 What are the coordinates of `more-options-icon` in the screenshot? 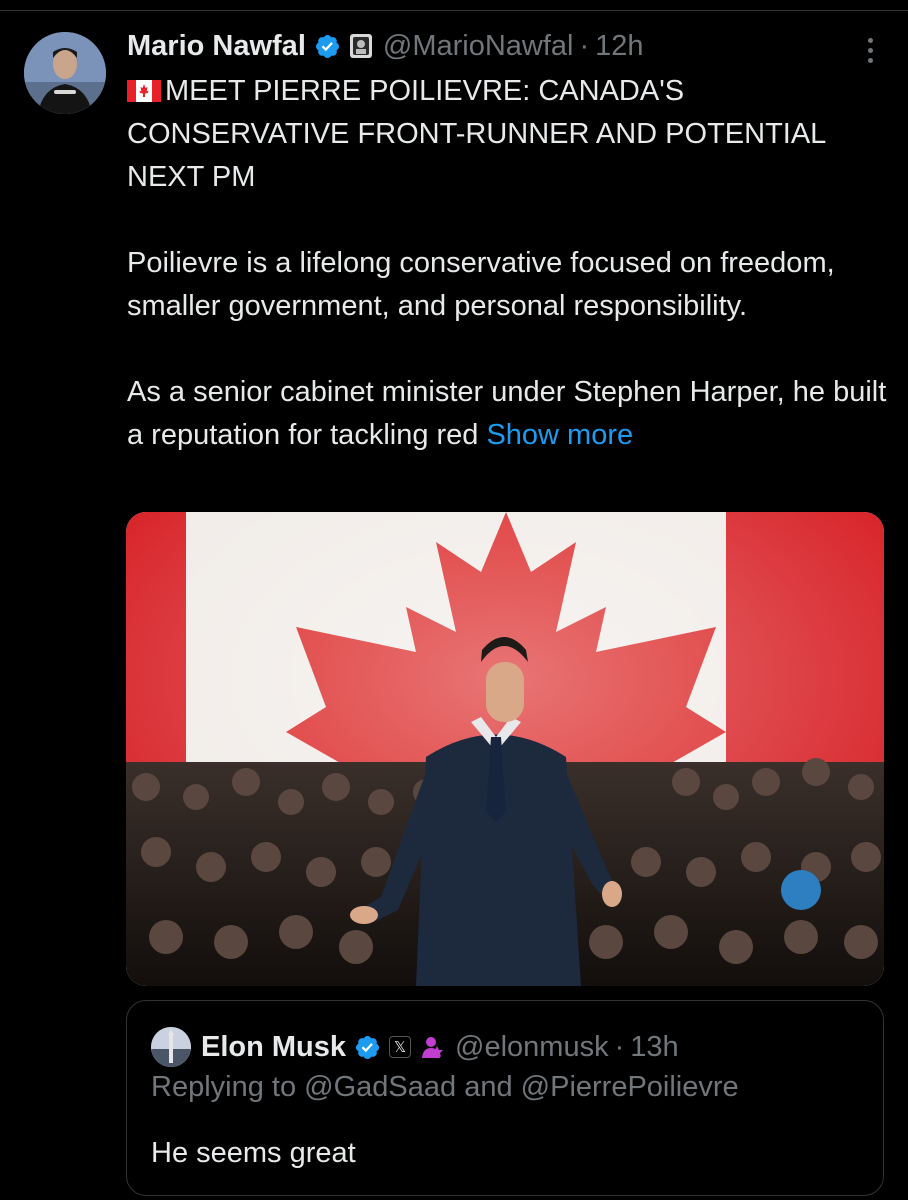 It's located at (870, 53).